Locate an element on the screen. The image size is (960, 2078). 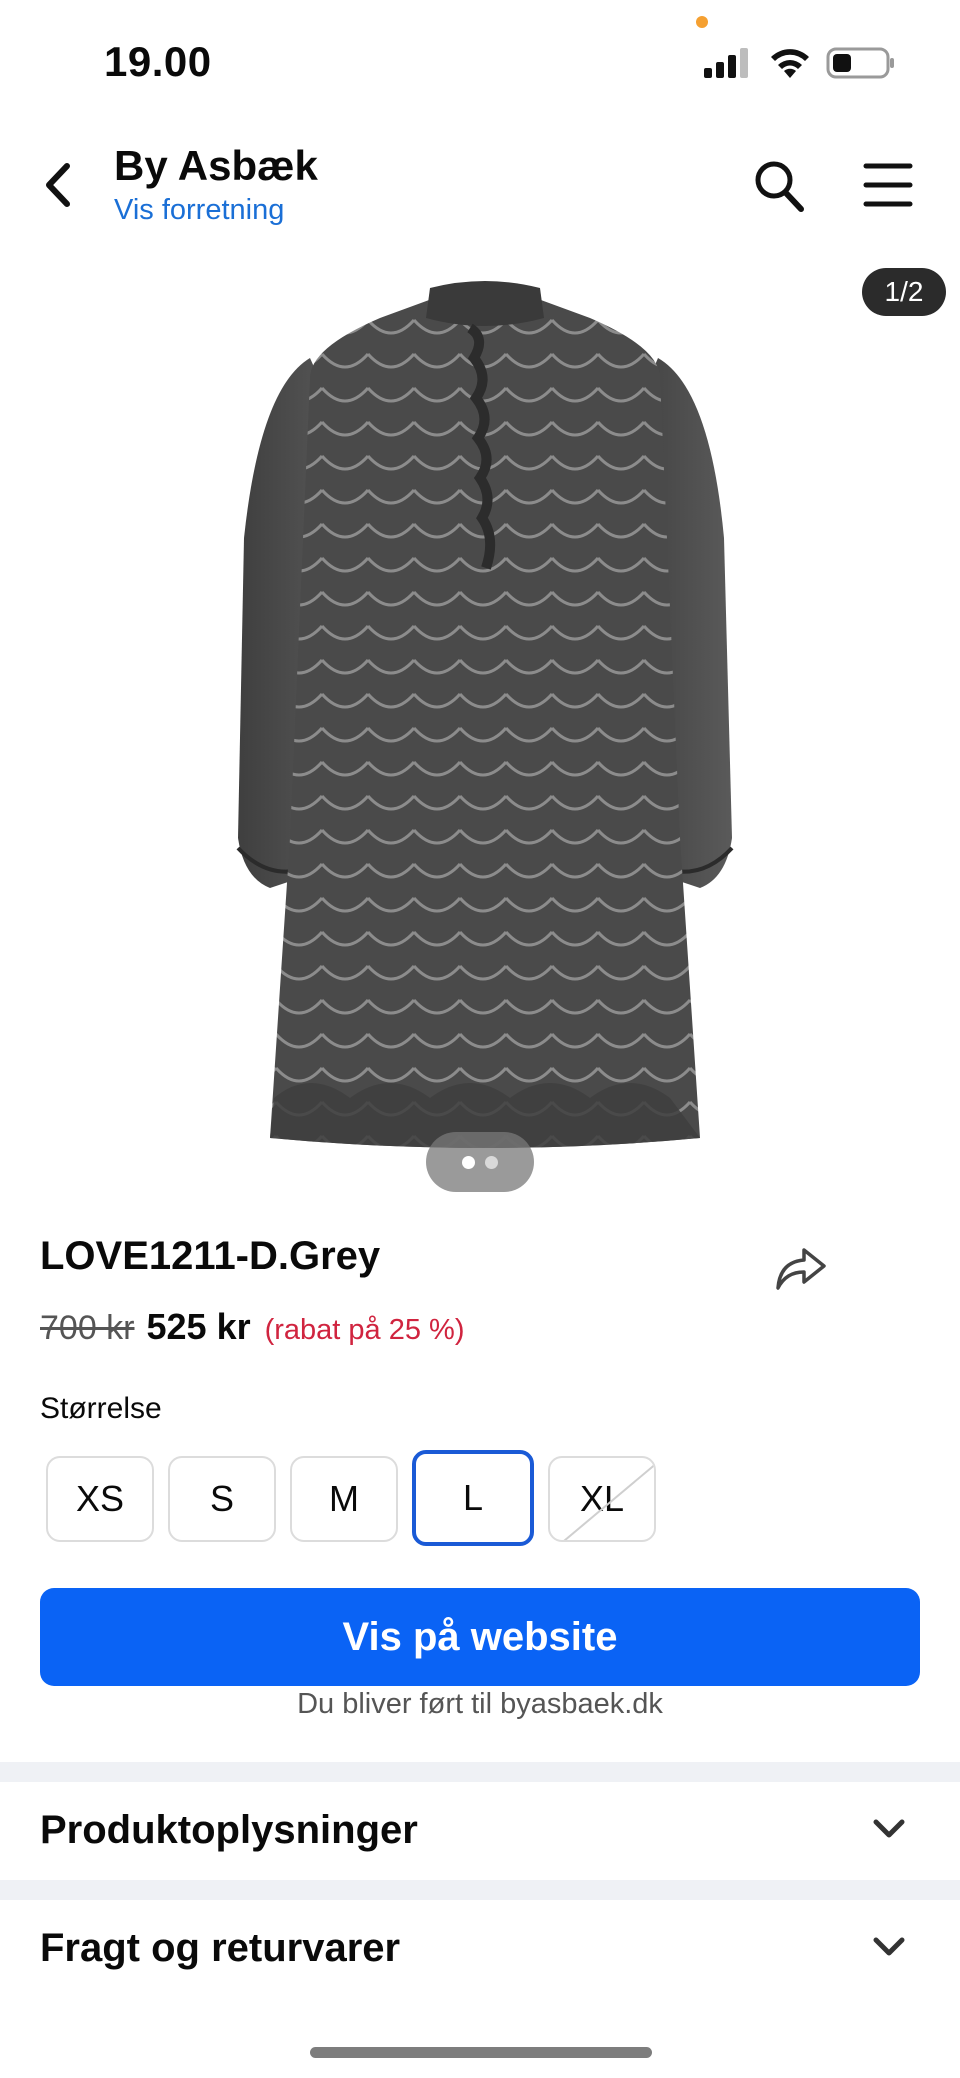
size-option-s: S is located at coordinates (222, 1499).